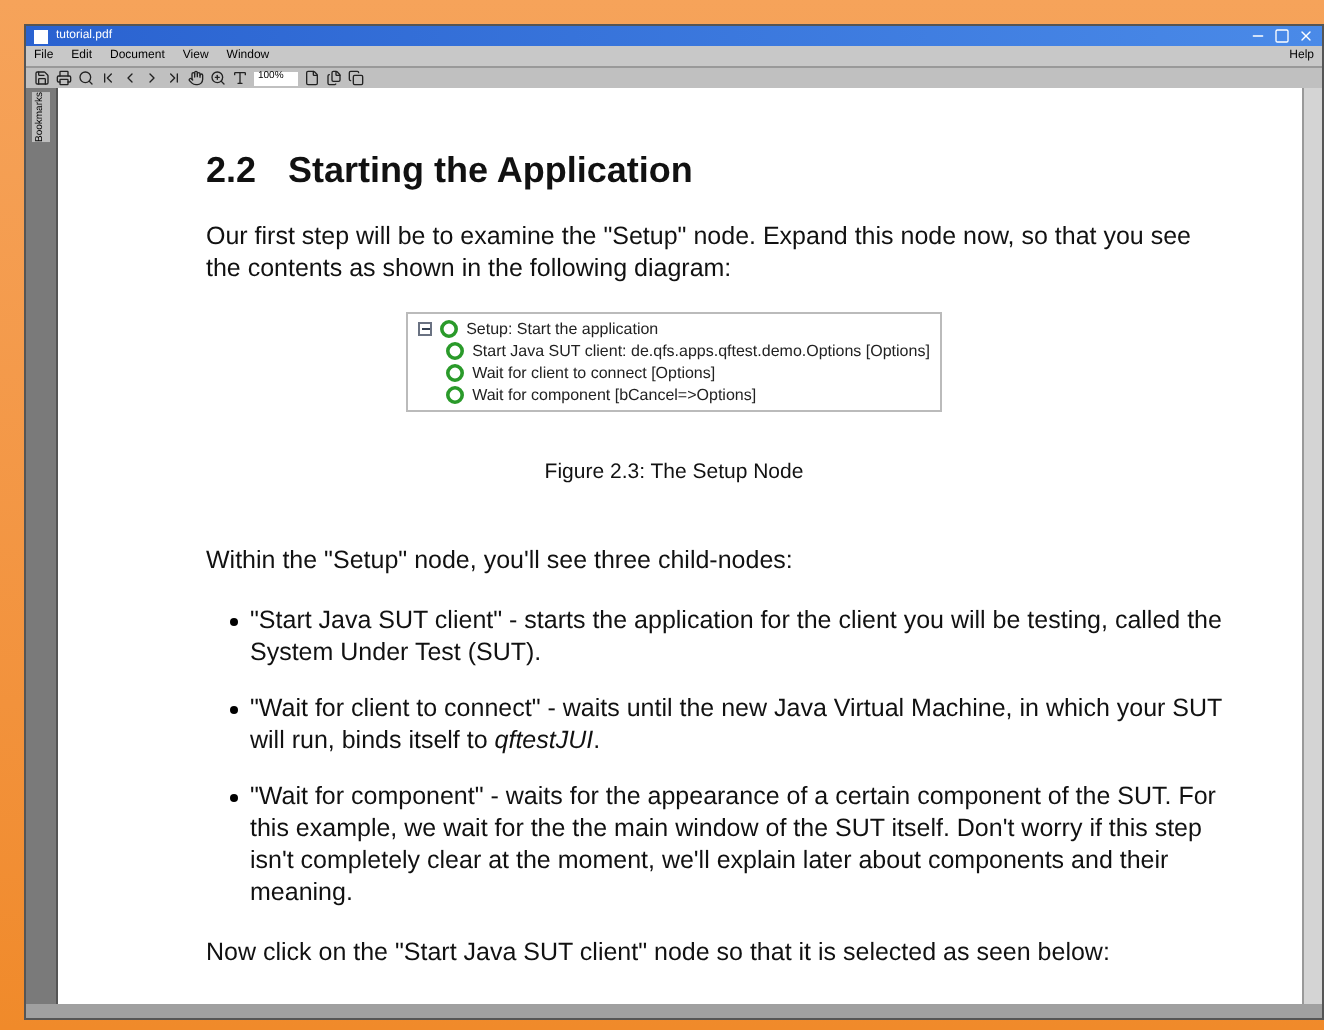  I want to click on continuous-page-icon, so click(334, 78).